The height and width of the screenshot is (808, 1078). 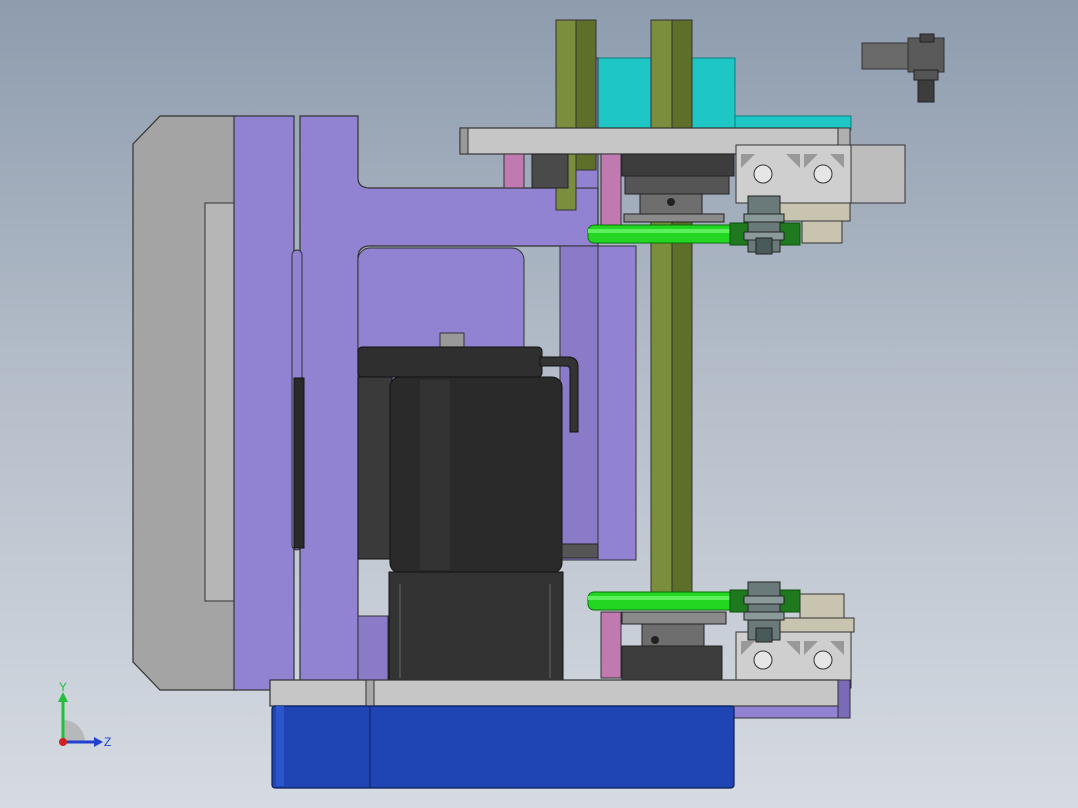 What do you see at coordinates (63, 742) in the screenshot?
I see `x-axis-dot` at bounding box center [63, 742].